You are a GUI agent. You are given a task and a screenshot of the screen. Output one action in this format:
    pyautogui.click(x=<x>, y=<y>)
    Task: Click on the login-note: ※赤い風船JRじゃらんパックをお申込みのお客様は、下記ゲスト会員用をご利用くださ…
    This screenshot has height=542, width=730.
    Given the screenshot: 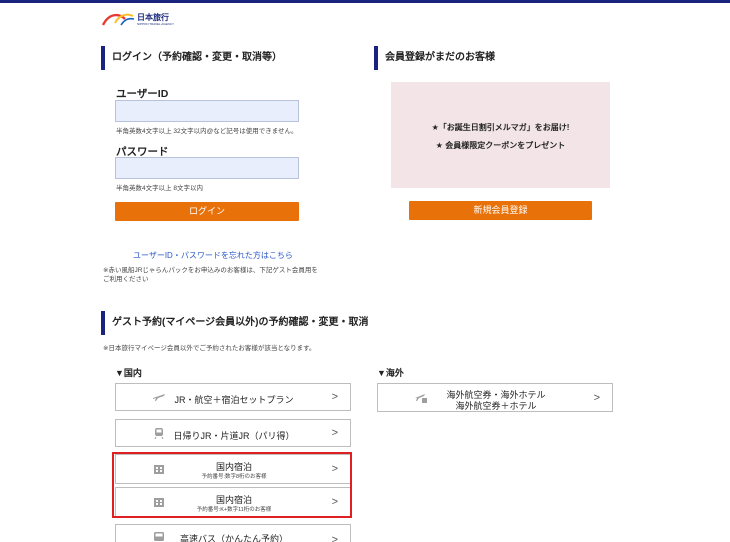 What is the action you would take?
    pyautogui.click(x=210, y=275)
    